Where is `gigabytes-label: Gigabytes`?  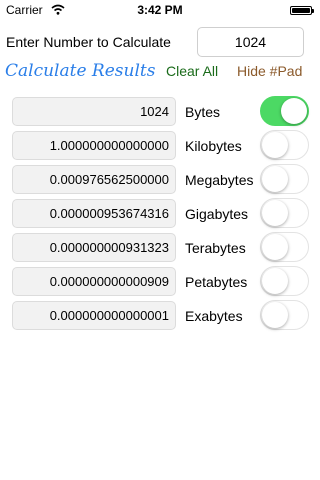
gigabytes-label: Gigabytes is located at coordinates (217, 214).